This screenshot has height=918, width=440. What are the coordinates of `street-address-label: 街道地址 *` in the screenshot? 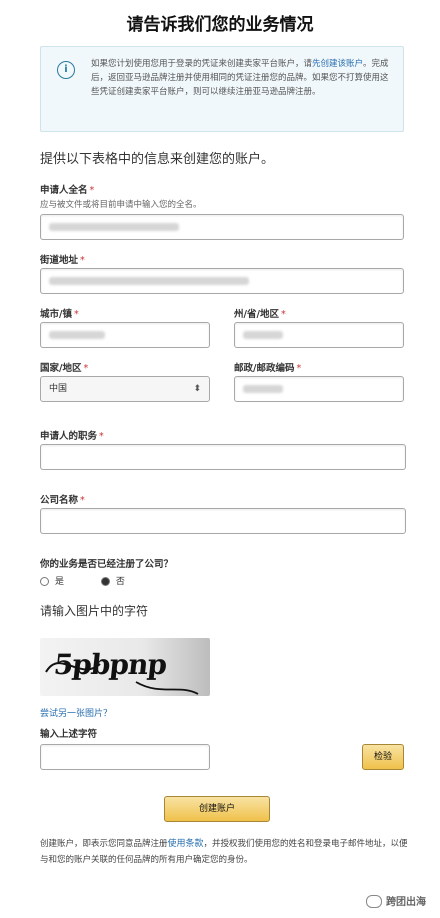 It's located at (62, 259).